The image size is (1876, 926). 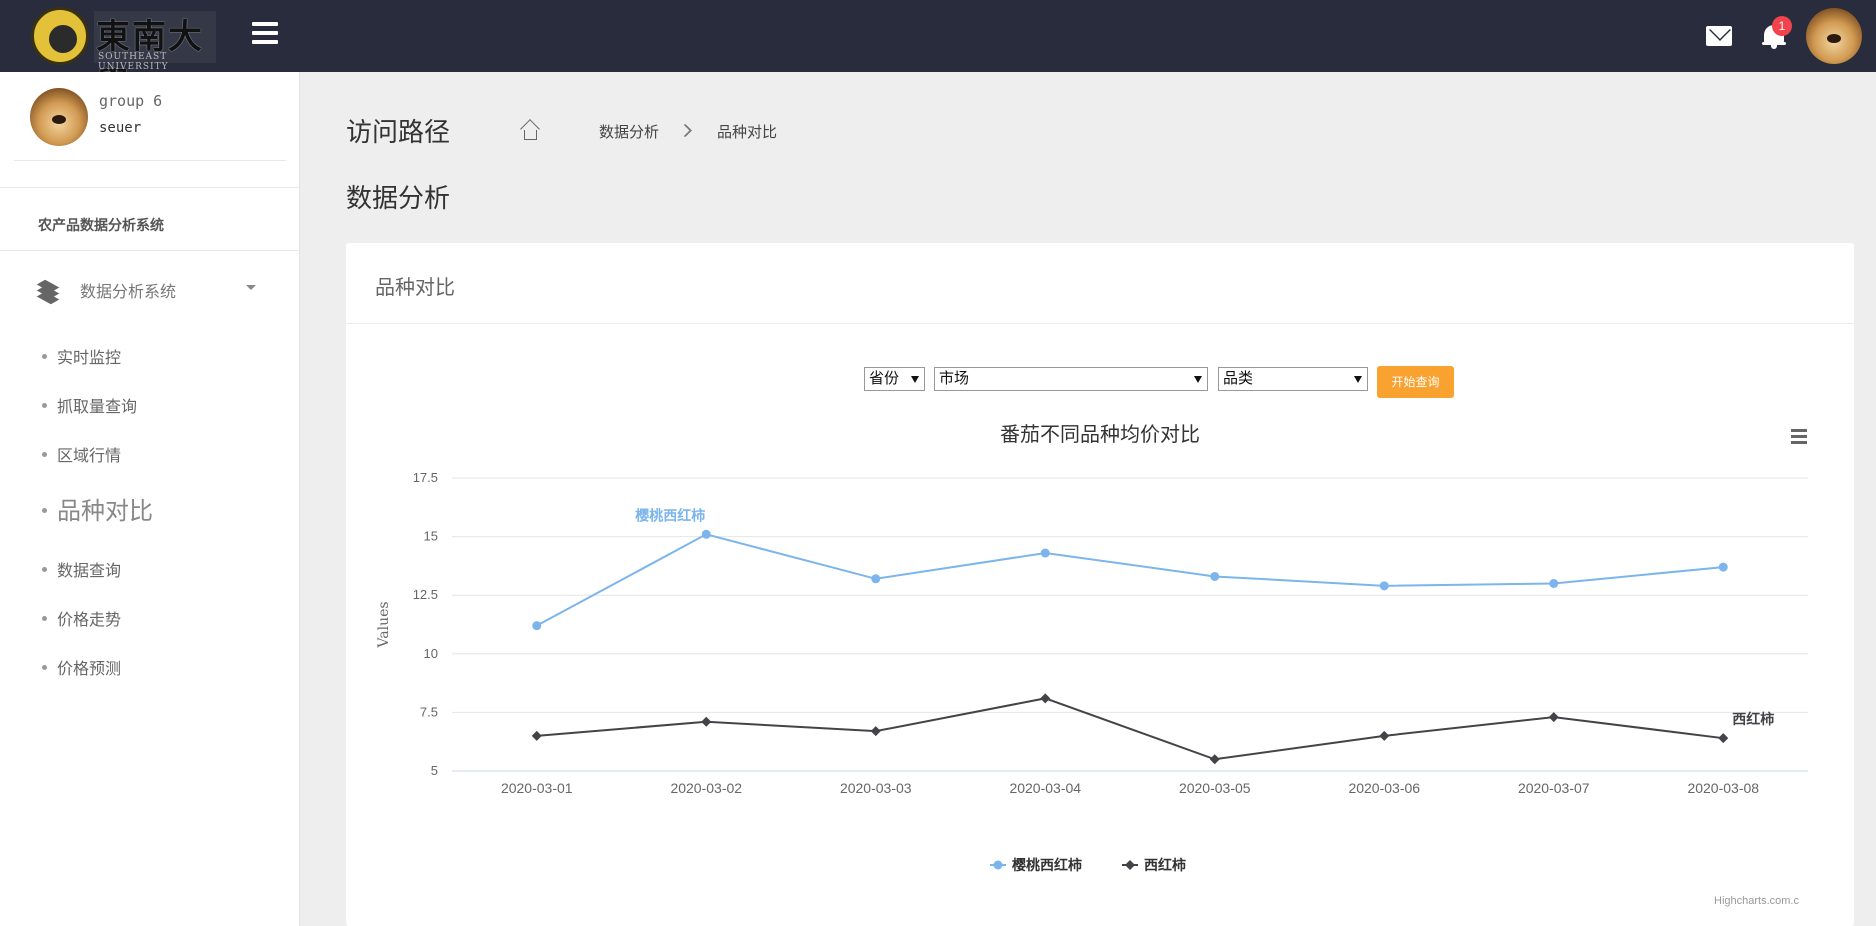 I want to click on x-tick-label: 2020-03-02, so click(x=706, y=788).